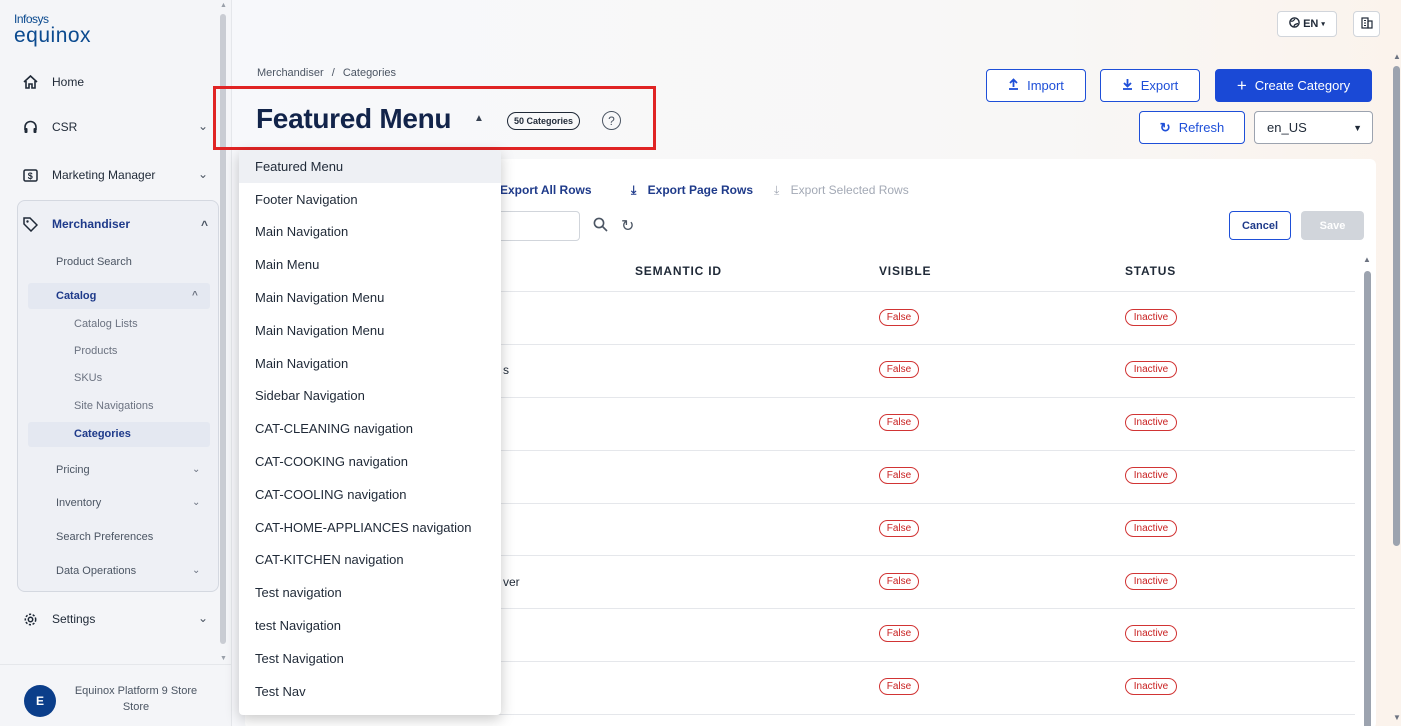  What do you see at coordinates (1260, 225) in the screenshot?
I see `cancel-button: Cancel` at bounding box center [1260, 225].